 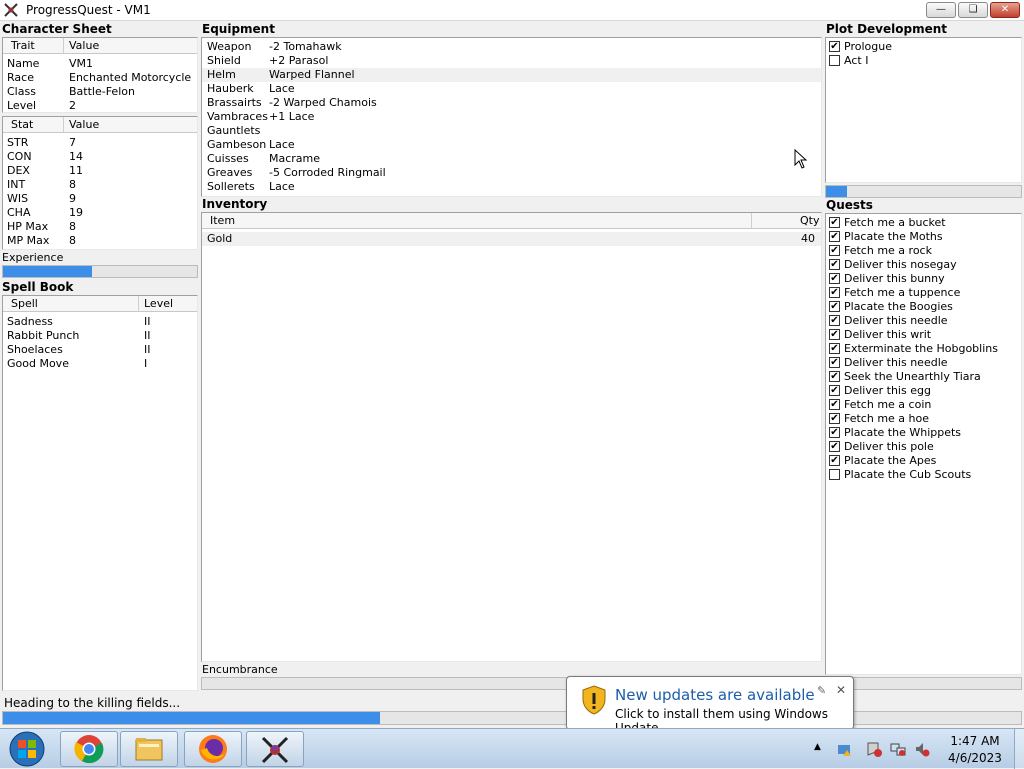 I want to click on spell-row: Shoelaces II, so click(x=100, y=350).